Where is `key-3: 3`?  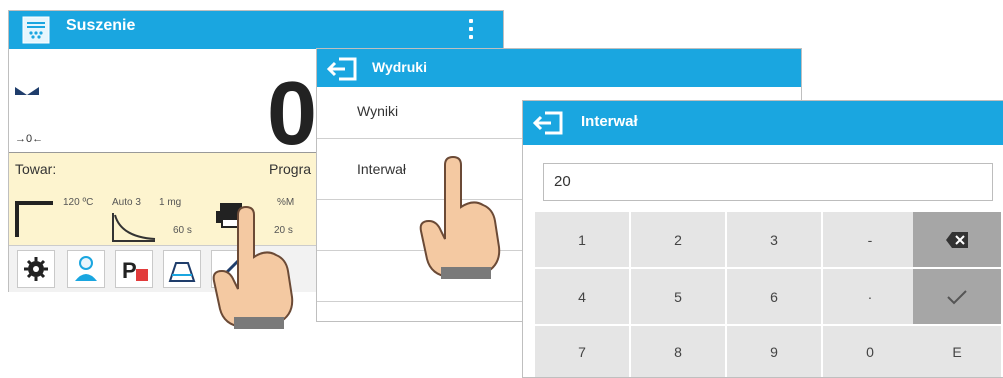 key-3: 3 is located at coordinates (774, 239).